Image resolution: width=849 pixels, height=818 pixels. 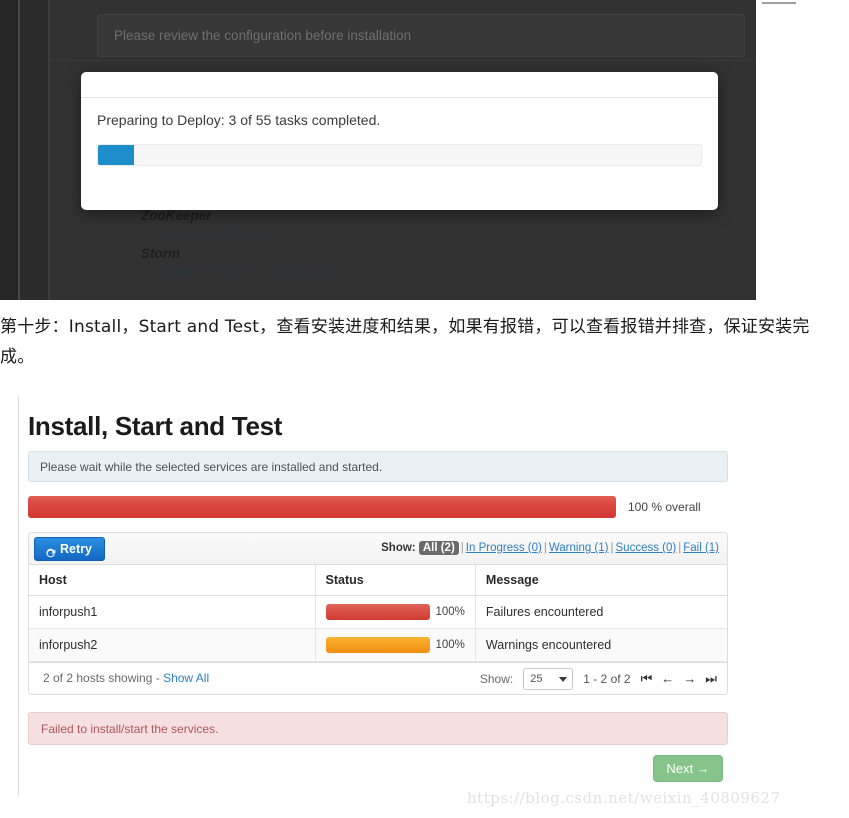 What do you see at coordinates (398, 548) in the screenshot?
I see `filter-show-label: Show:` at bounding box center [398, 548].